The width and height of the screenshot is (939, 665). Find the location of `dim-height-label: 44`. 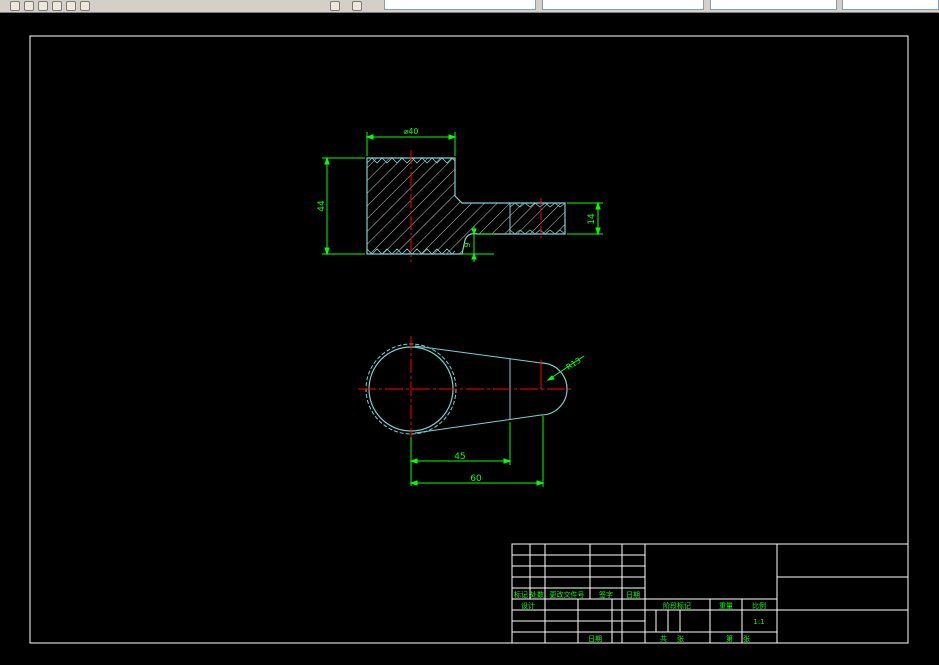

dim-height-label: 44 is located at coordinates (322, 206).